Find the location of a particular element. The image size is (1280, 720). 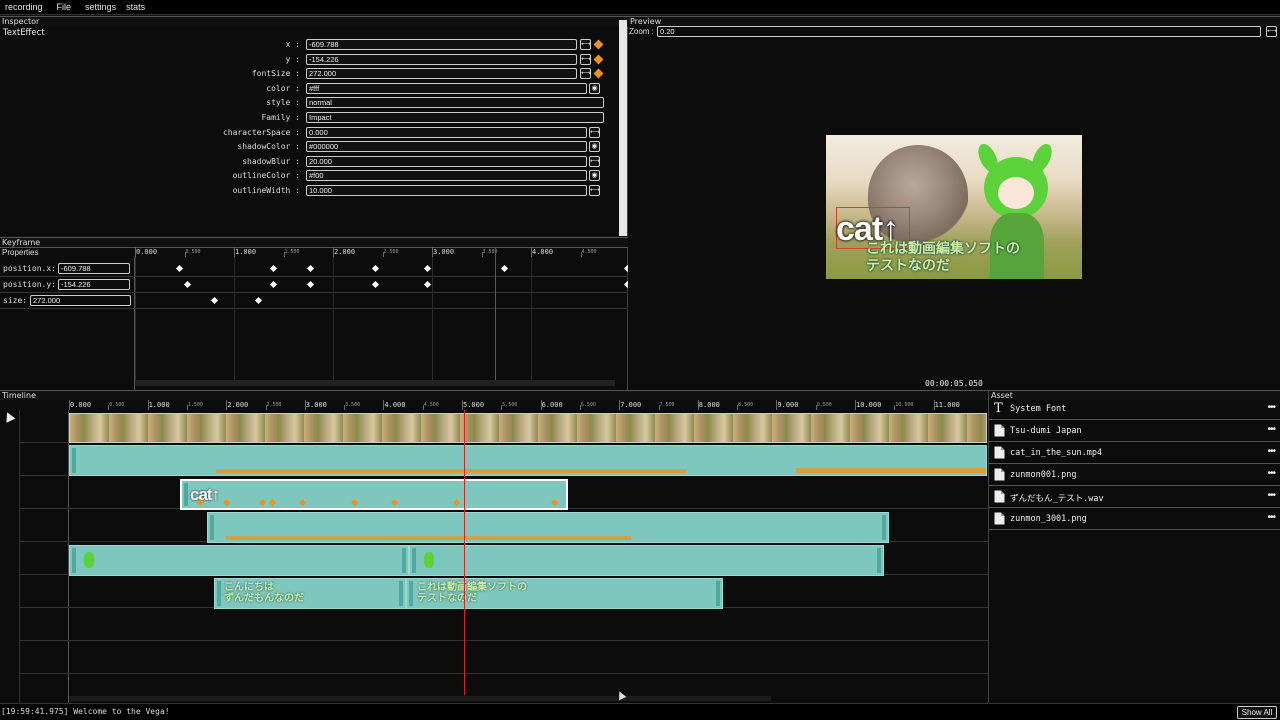

inspector-scrollbar is located at coordinates (623, 128).